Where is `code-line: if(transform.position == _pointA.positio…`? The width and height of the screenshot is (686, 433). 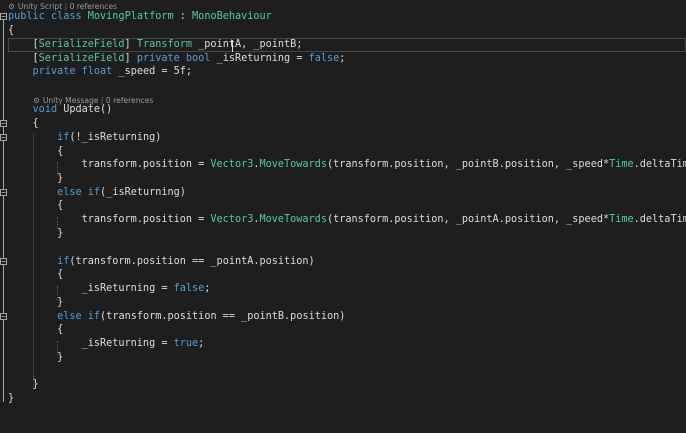
code-line: if(transform.position == _pointA.positio… is located at coordinates (161, 262).